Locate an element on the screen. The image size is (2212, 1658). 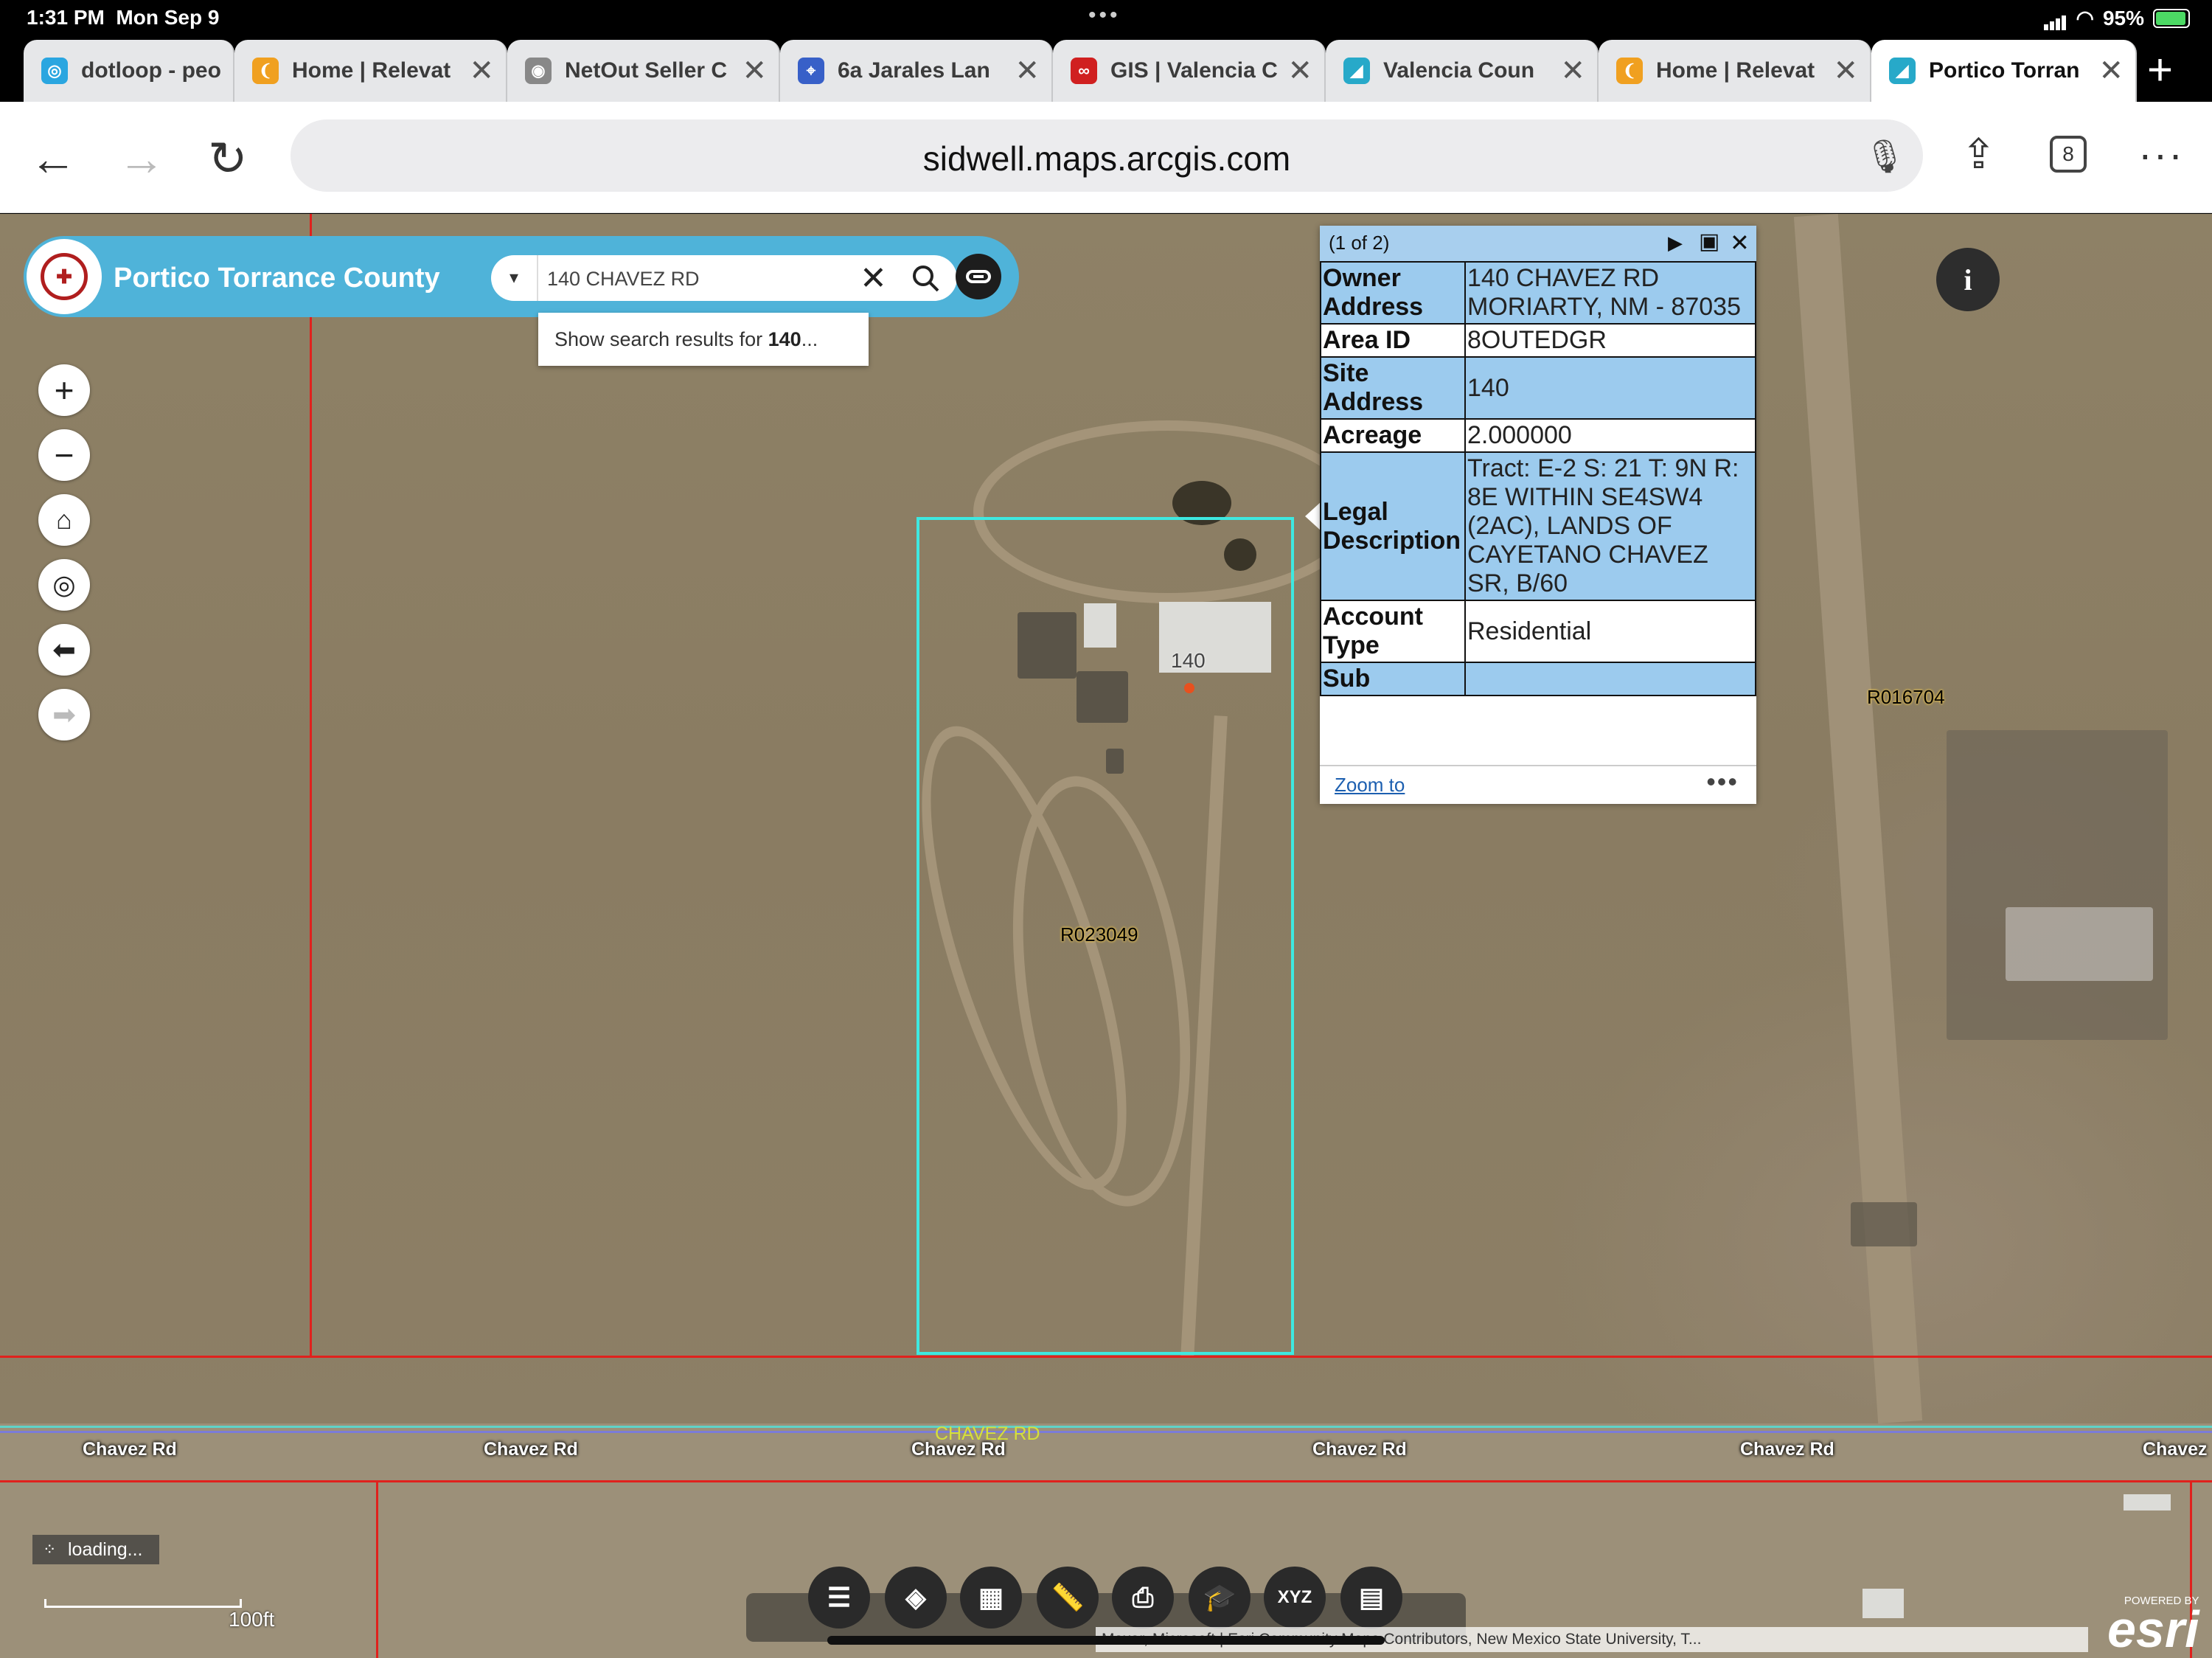
more-menu-icon: ··· is located at coordinates (2161, 154).